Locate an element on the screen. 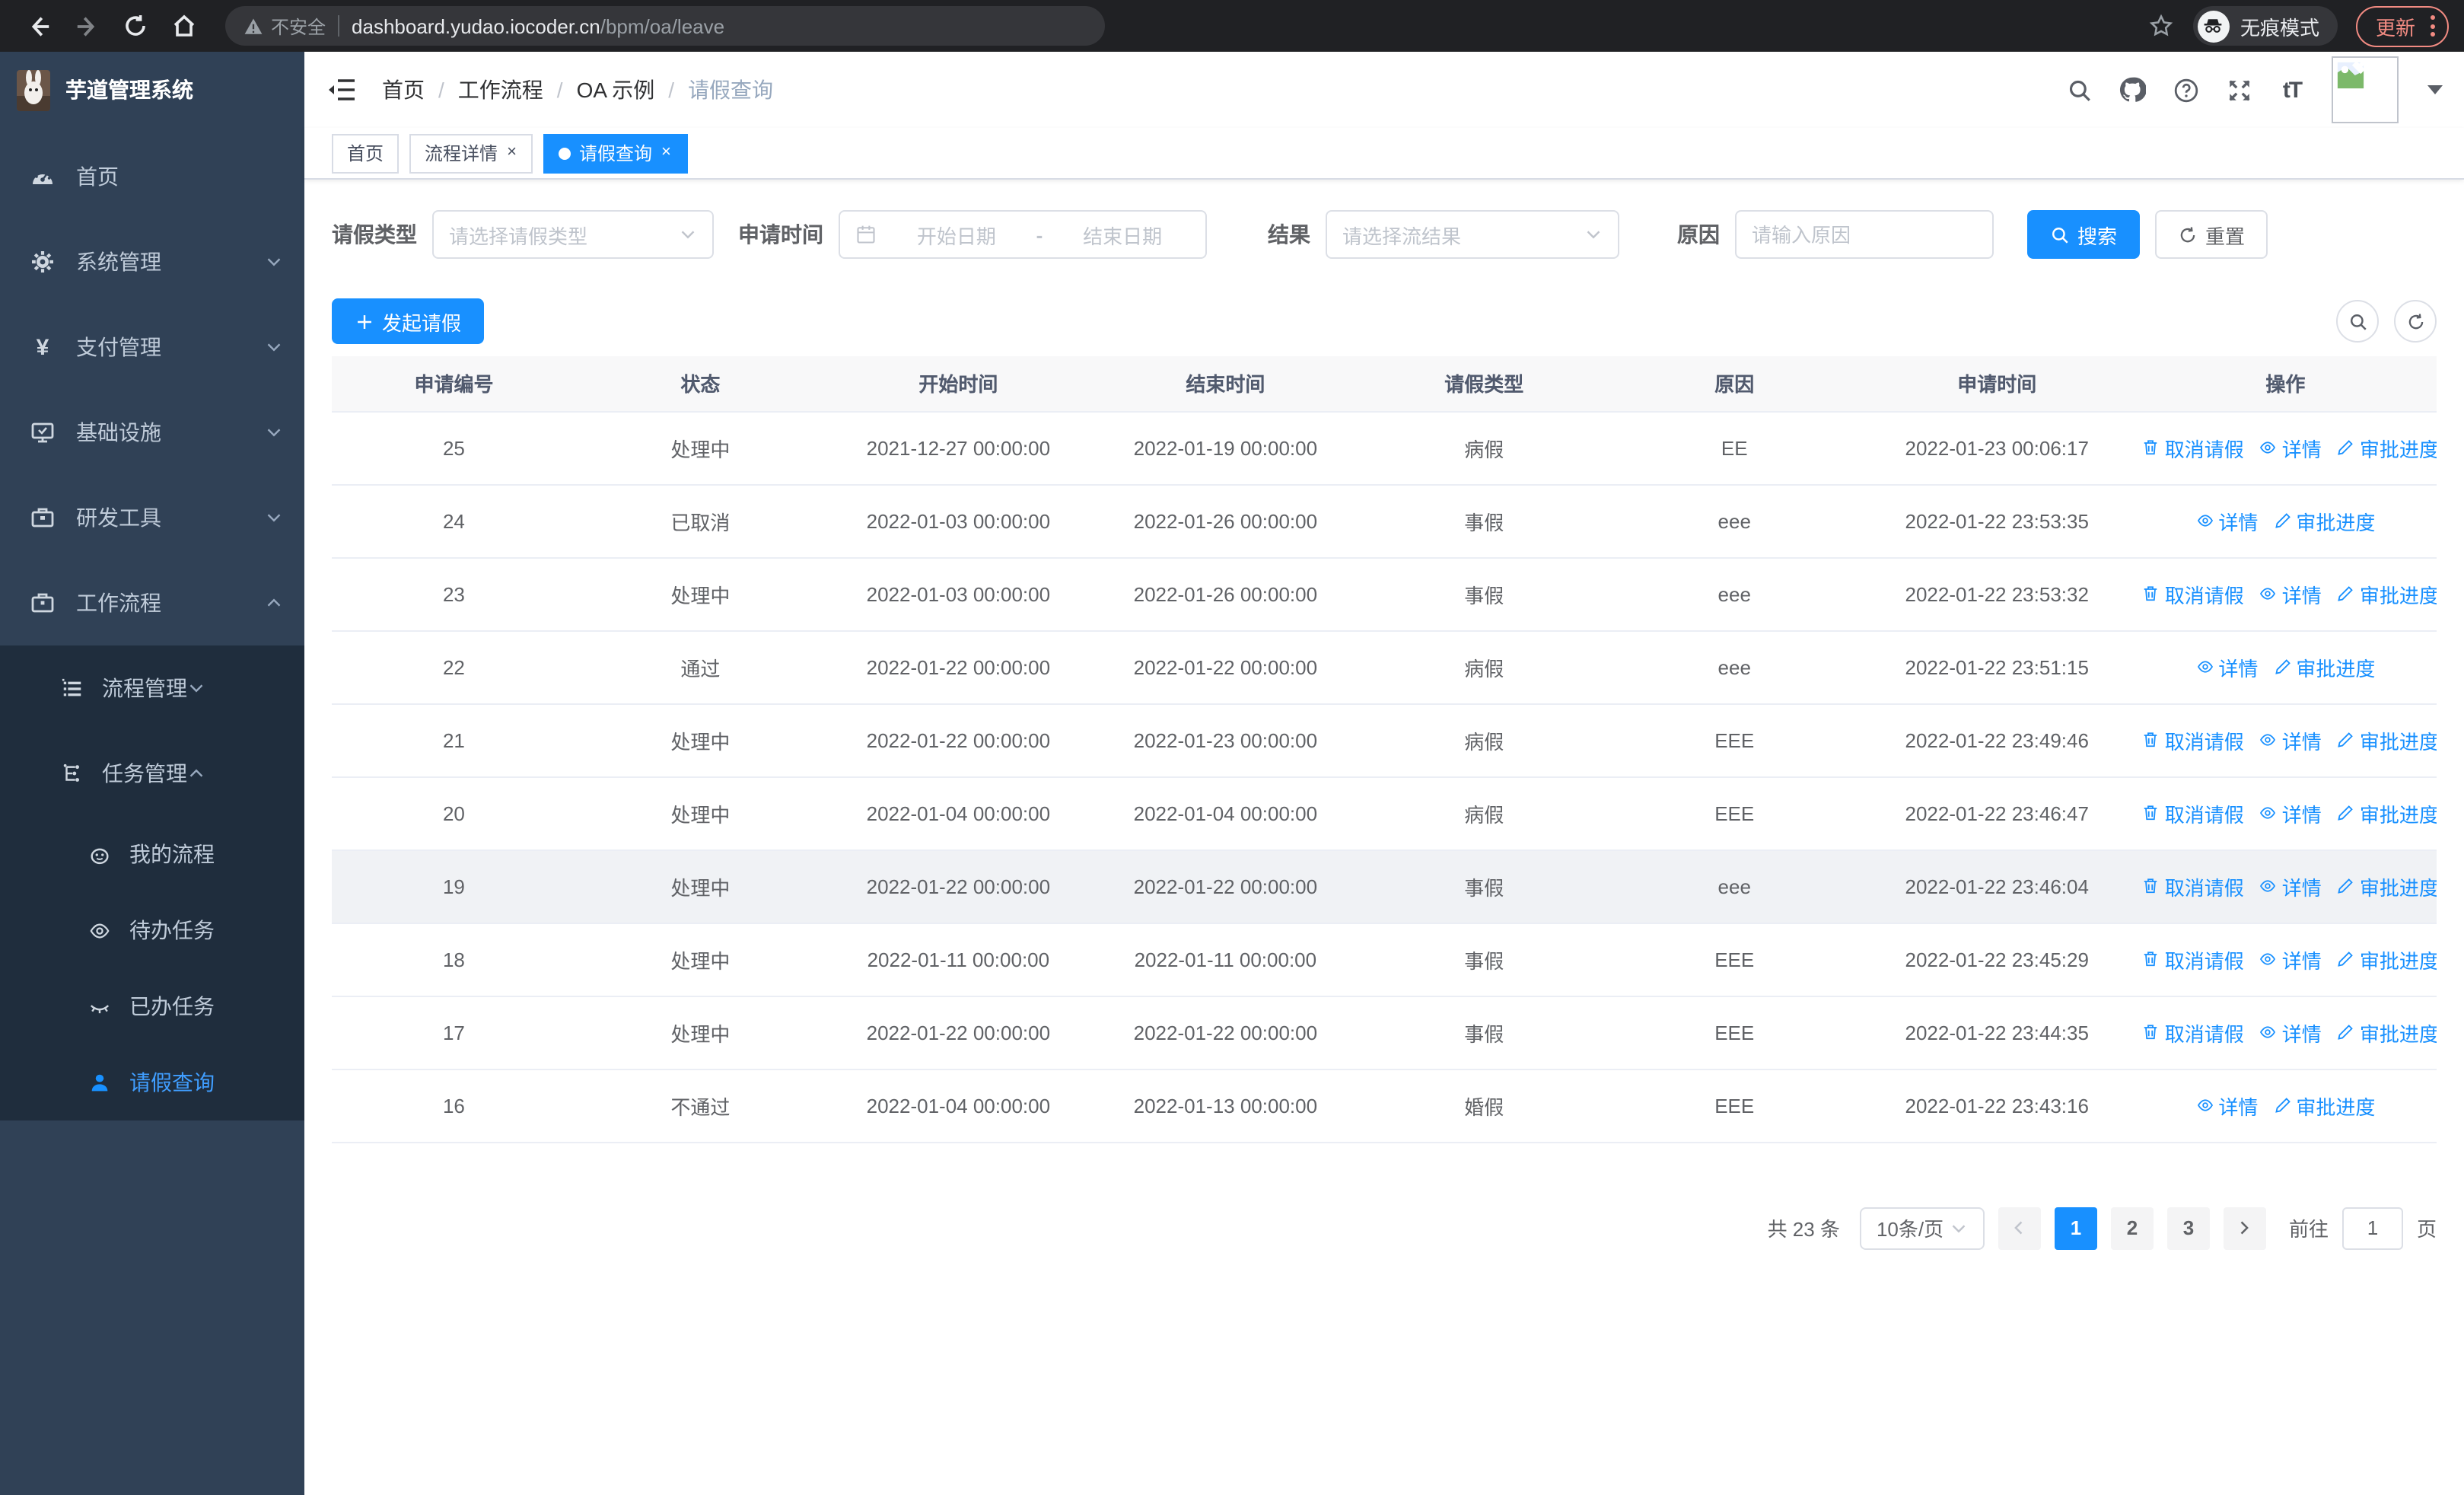 This screenshot has width=2464, height=1495. reset-button: 重置 is located at coordinates (2211, 234).